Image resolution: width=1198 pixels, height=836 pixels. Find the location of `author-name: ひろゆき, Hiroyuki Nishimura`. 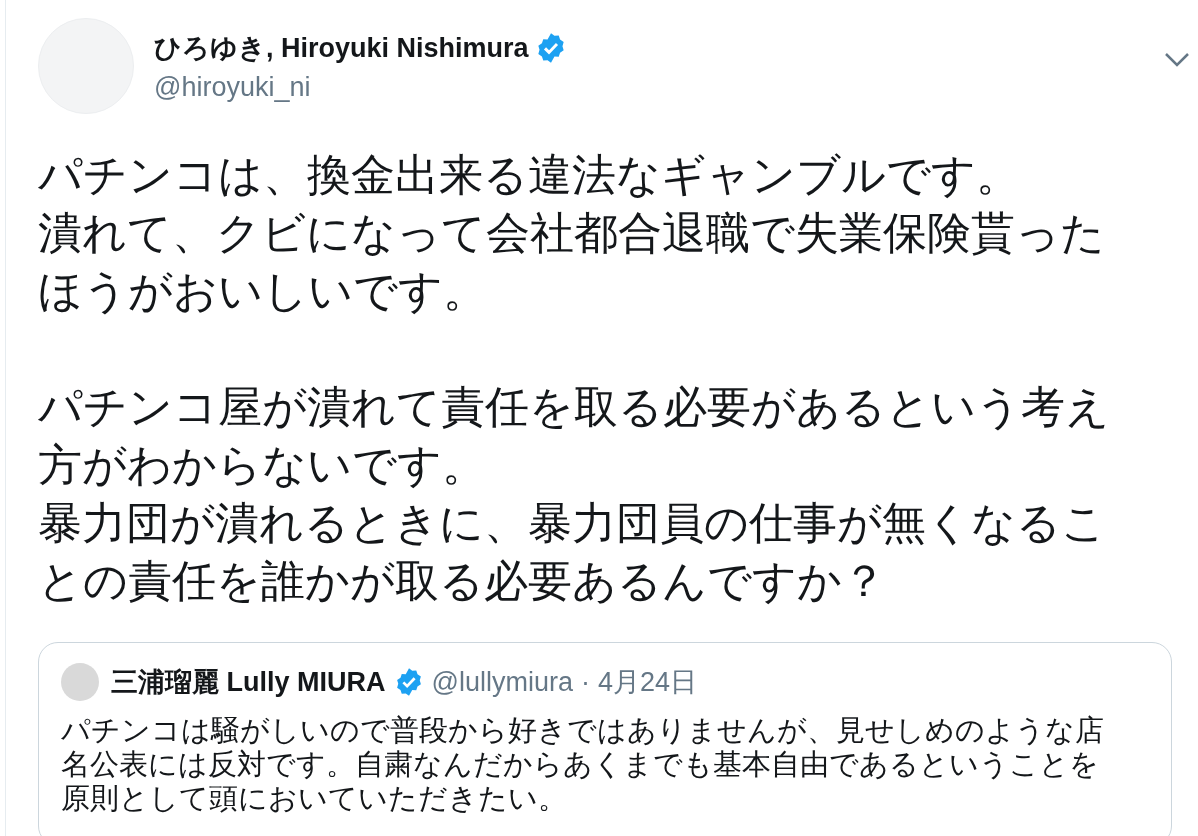

author-name: ひろゆき, Hiroyuki Nishimura is located at coordinates (341, 48).